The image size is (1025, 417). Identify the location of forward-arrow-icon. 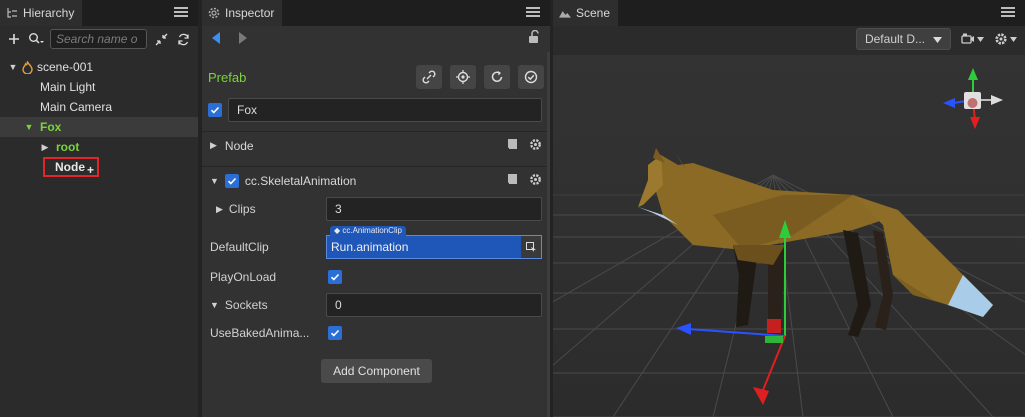
(242, 39).